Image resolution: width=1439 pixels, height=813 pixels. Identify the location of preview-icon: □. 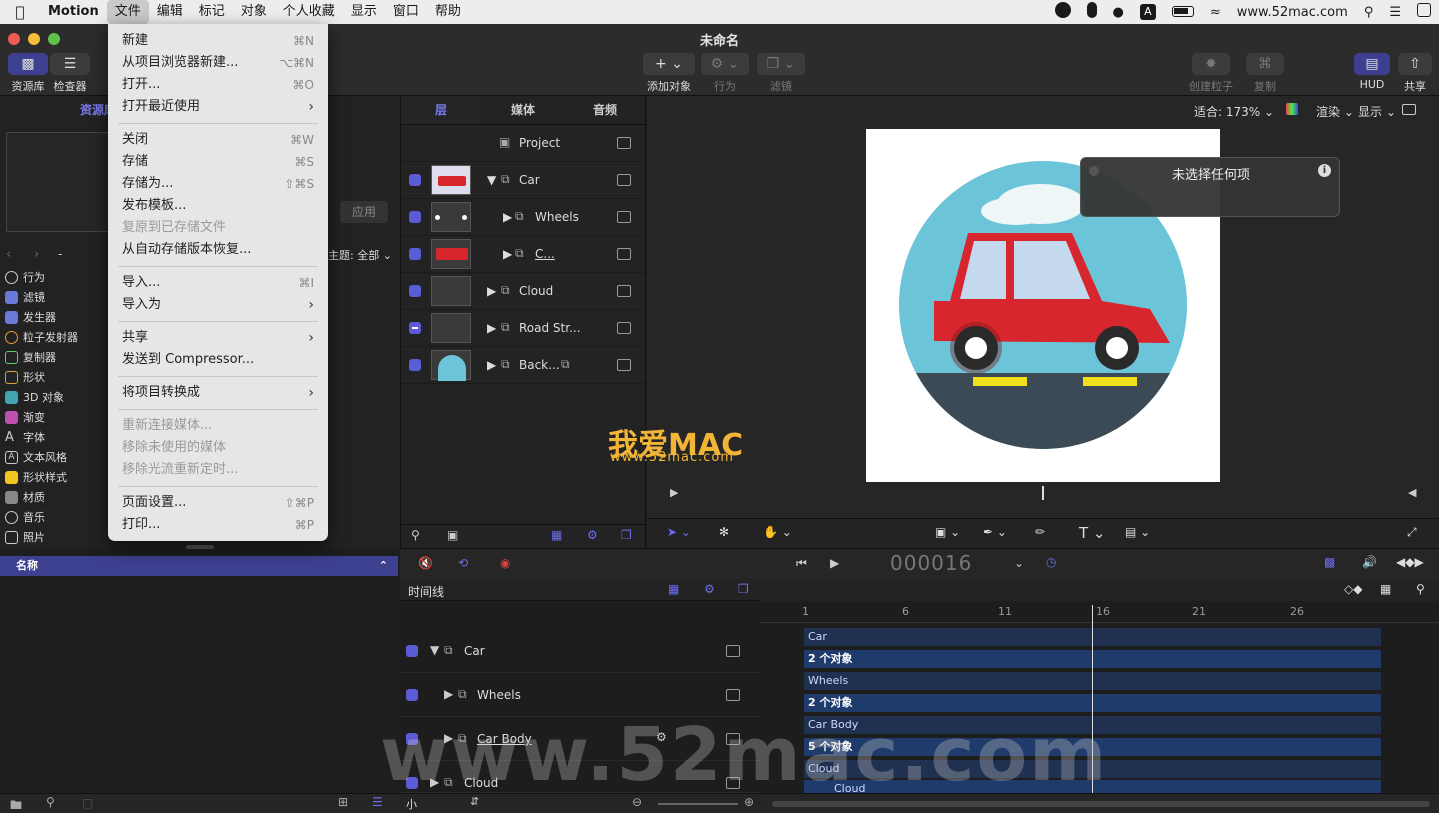
(87, 803).